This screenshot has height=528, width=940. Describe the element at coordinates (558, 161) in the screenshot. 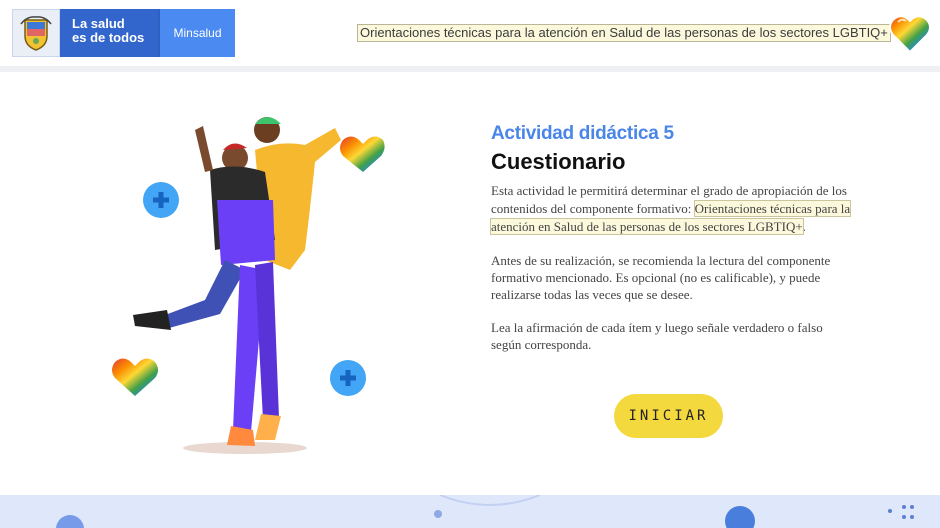

I see `page-title: Cuestionario` at that location.